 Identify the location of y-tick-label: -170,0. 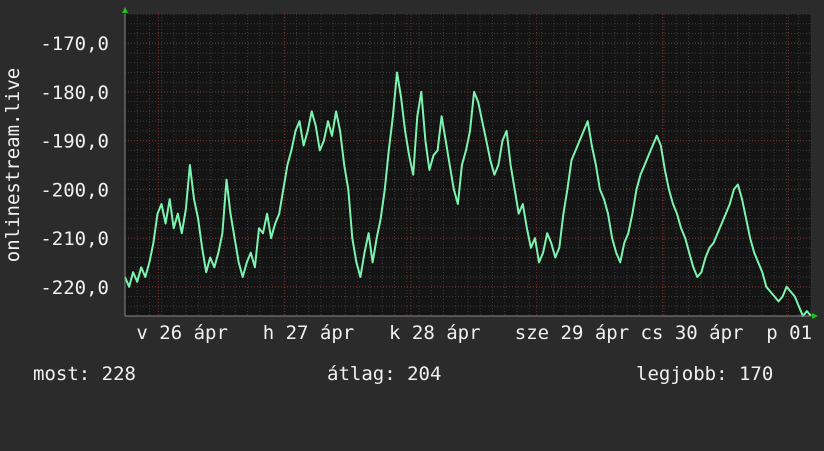
(74, 44).